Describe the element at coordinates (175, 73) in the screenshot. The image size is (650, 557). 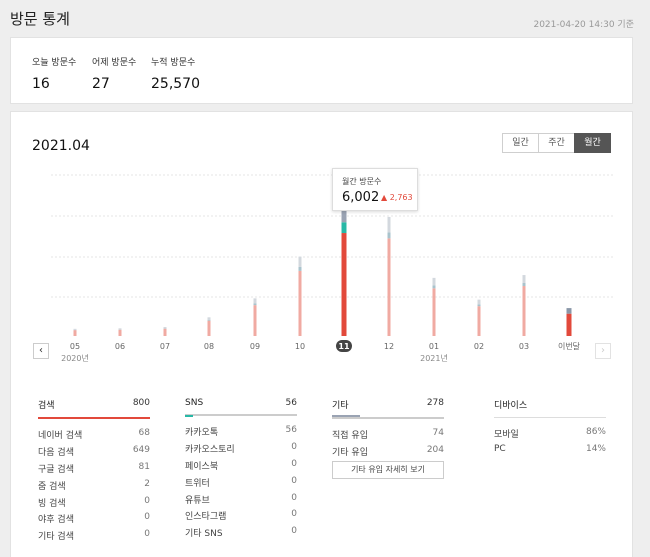
I see `stat-total: 누적 방문수 25,570` at that location.